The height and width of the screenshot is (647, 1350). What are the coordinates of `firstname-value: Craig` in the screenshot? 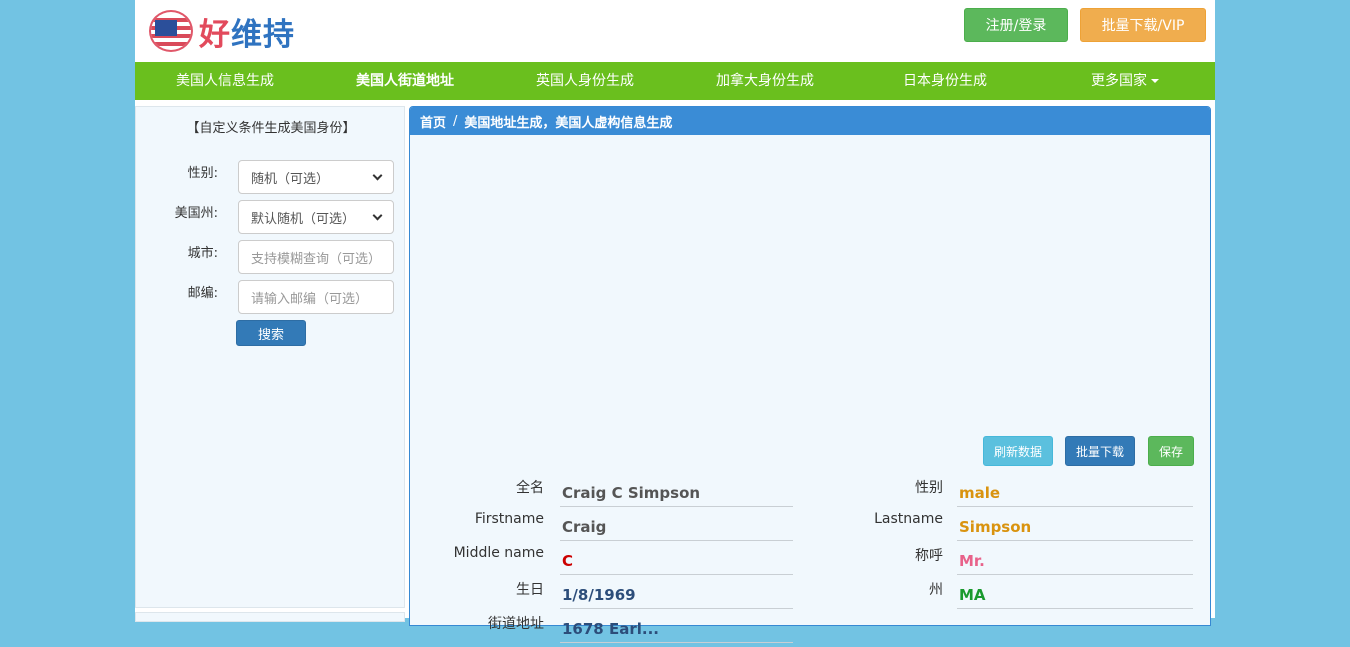 It's located at (676, 527).